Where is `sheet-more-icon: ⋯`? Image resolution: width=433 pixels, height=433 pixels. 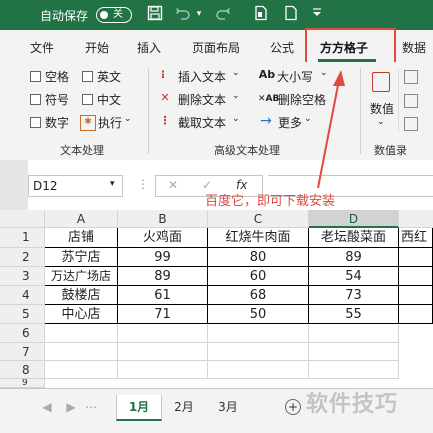
sheet-more-icon: ⋯ is located at coordinates (91, 407).